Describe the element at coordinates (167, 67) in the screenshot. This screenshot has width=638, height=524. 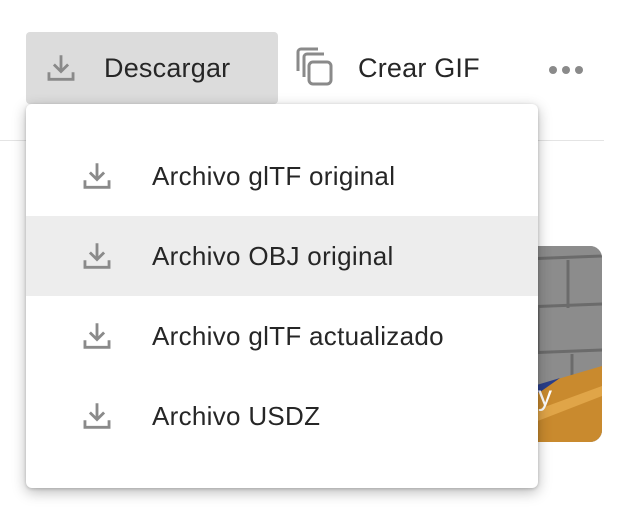
I see `download-button-label: Descargar` at that location.